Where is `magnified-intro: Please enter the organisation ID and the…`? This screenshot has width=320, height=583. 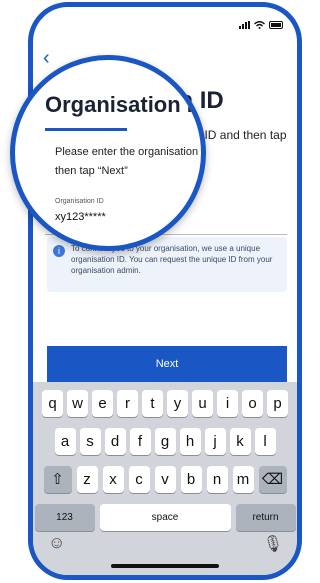 magnified-intro: Please enter the organisation ID and the… is located at coordinates (130, 161).